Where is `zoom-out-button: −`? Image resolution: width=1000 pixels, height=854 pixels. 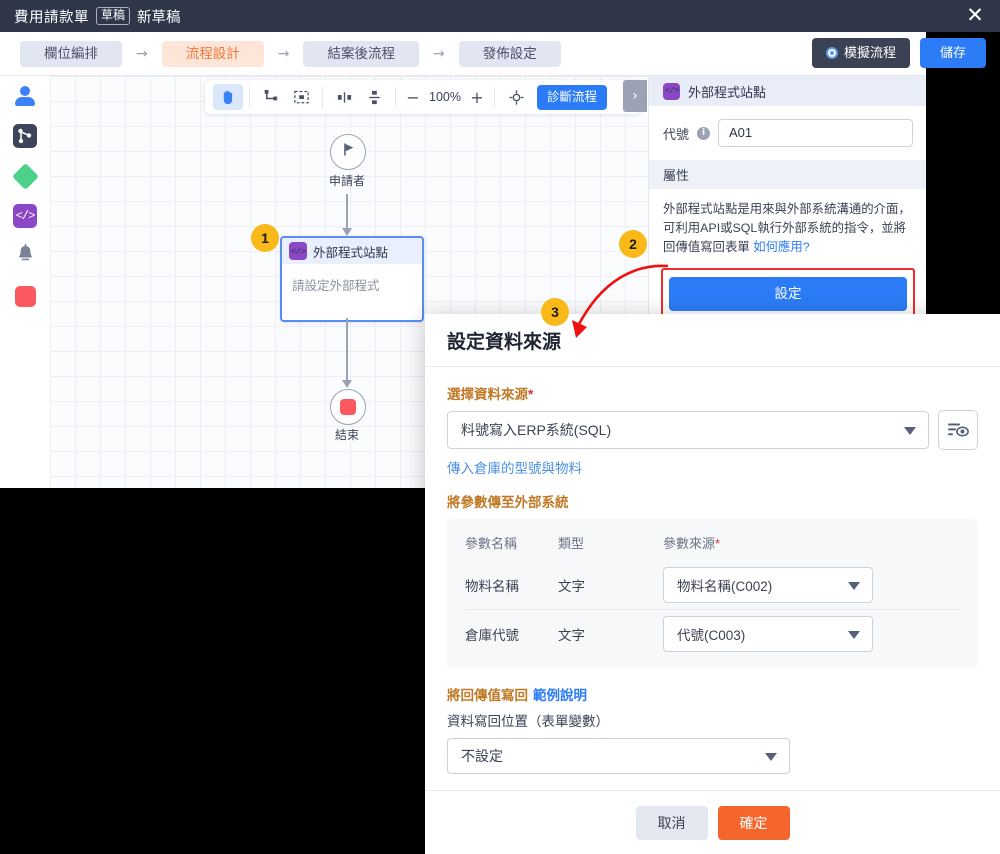
zoom-out-button: − is located at coordinates (413, 97).